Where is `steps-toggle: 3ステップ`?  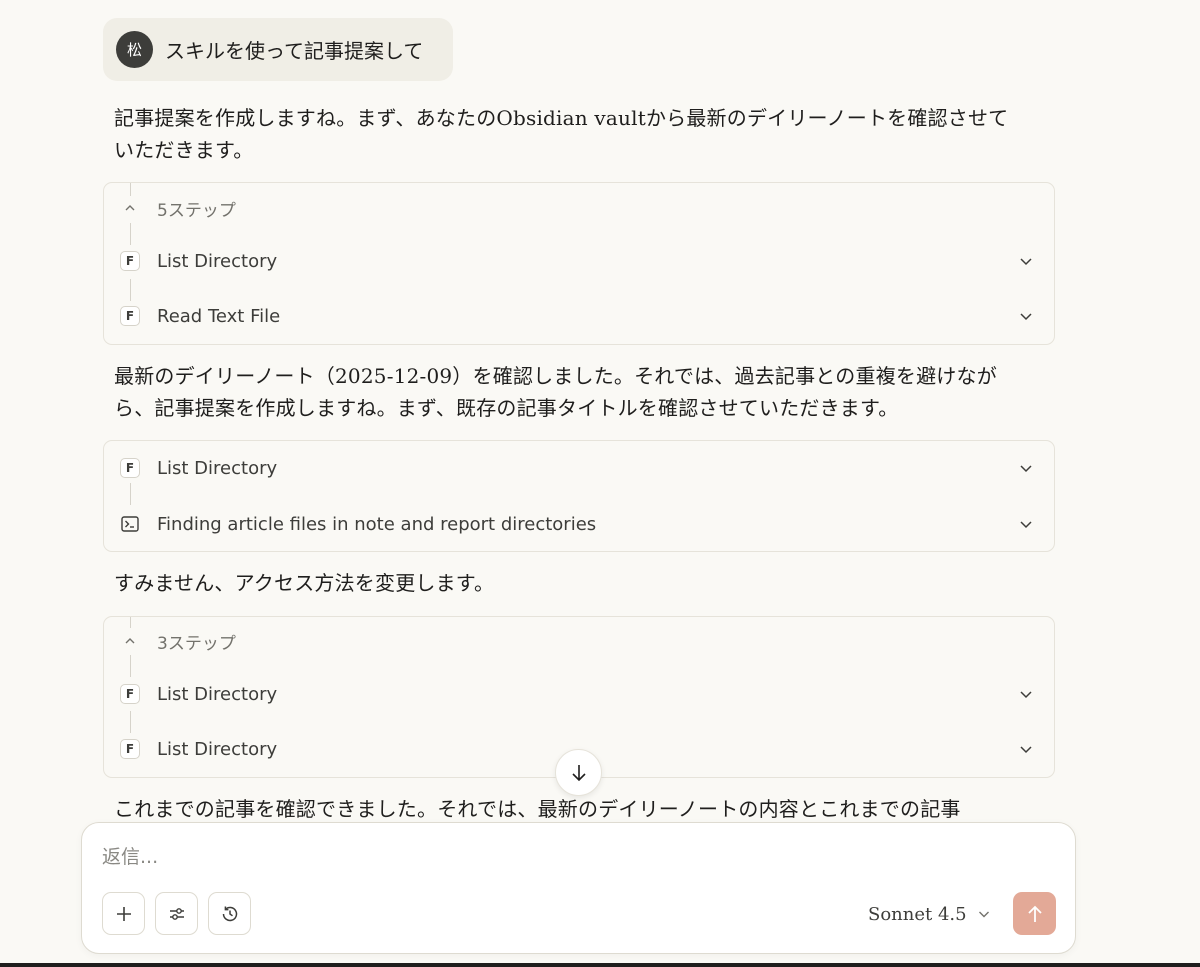
steps-toggle: 3ステップ is located at coordinates (579, 642).